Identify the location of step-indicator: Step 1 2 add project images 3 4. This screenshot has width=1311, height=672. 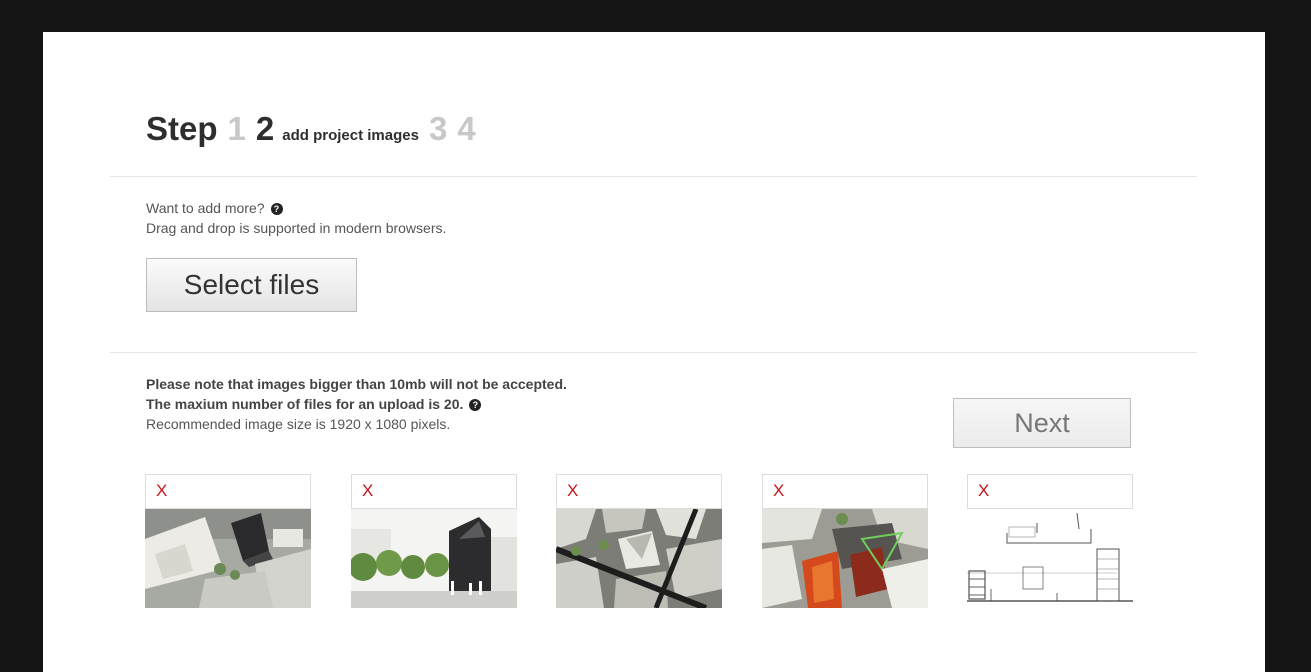
(316, 130).